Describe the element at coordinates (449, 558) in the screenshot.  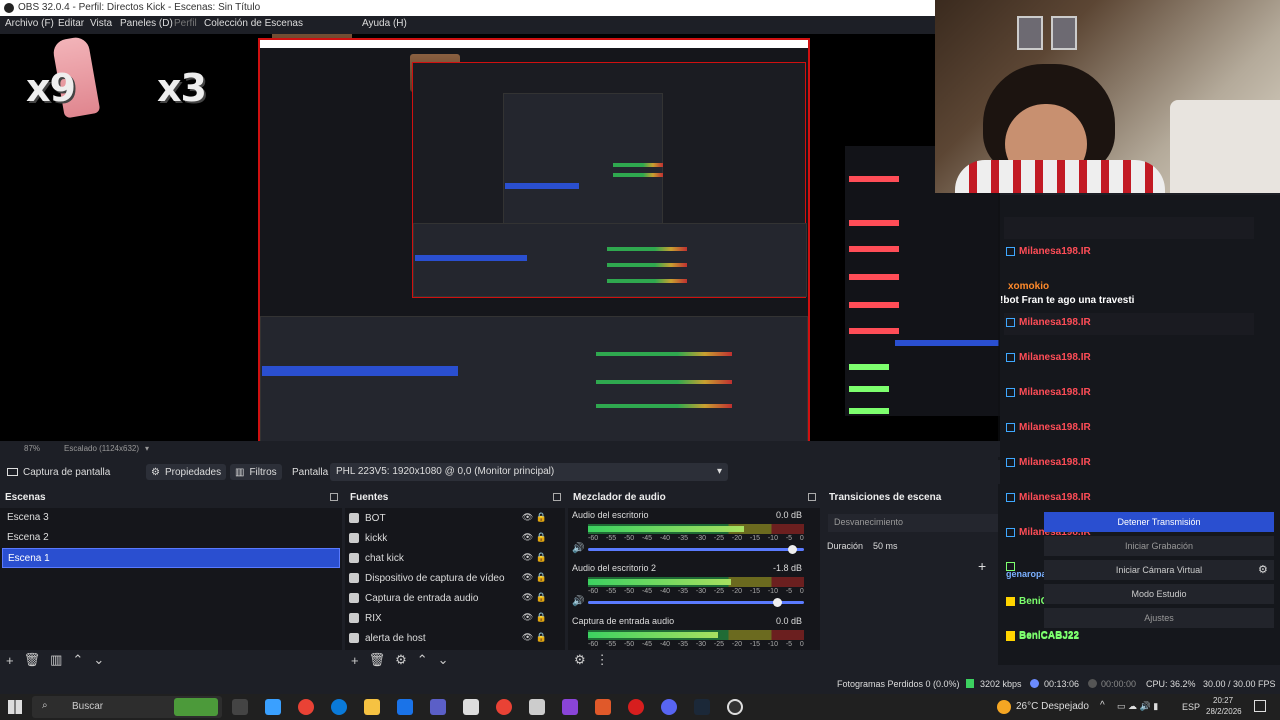
I see `source-item: chat kick` at that location.